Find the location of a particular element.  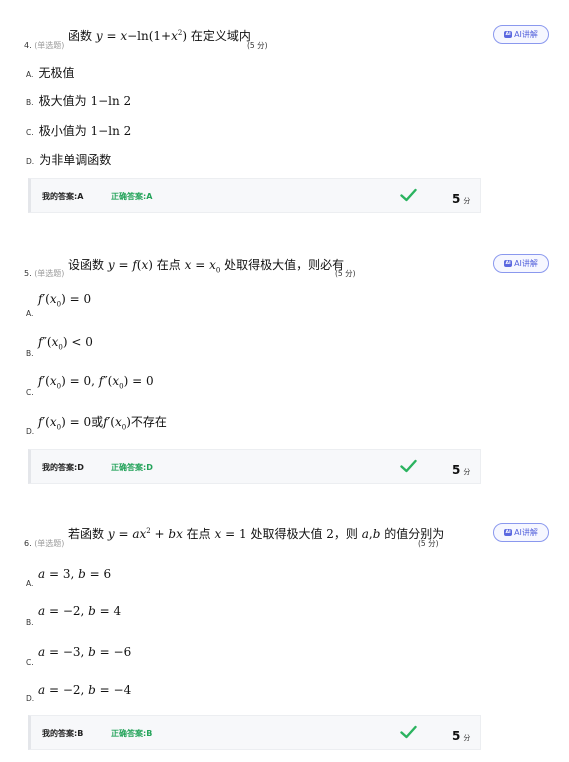

answer-panel: 我的答案:A 正确答案:A 5分 is located at coordinates (254, 195).